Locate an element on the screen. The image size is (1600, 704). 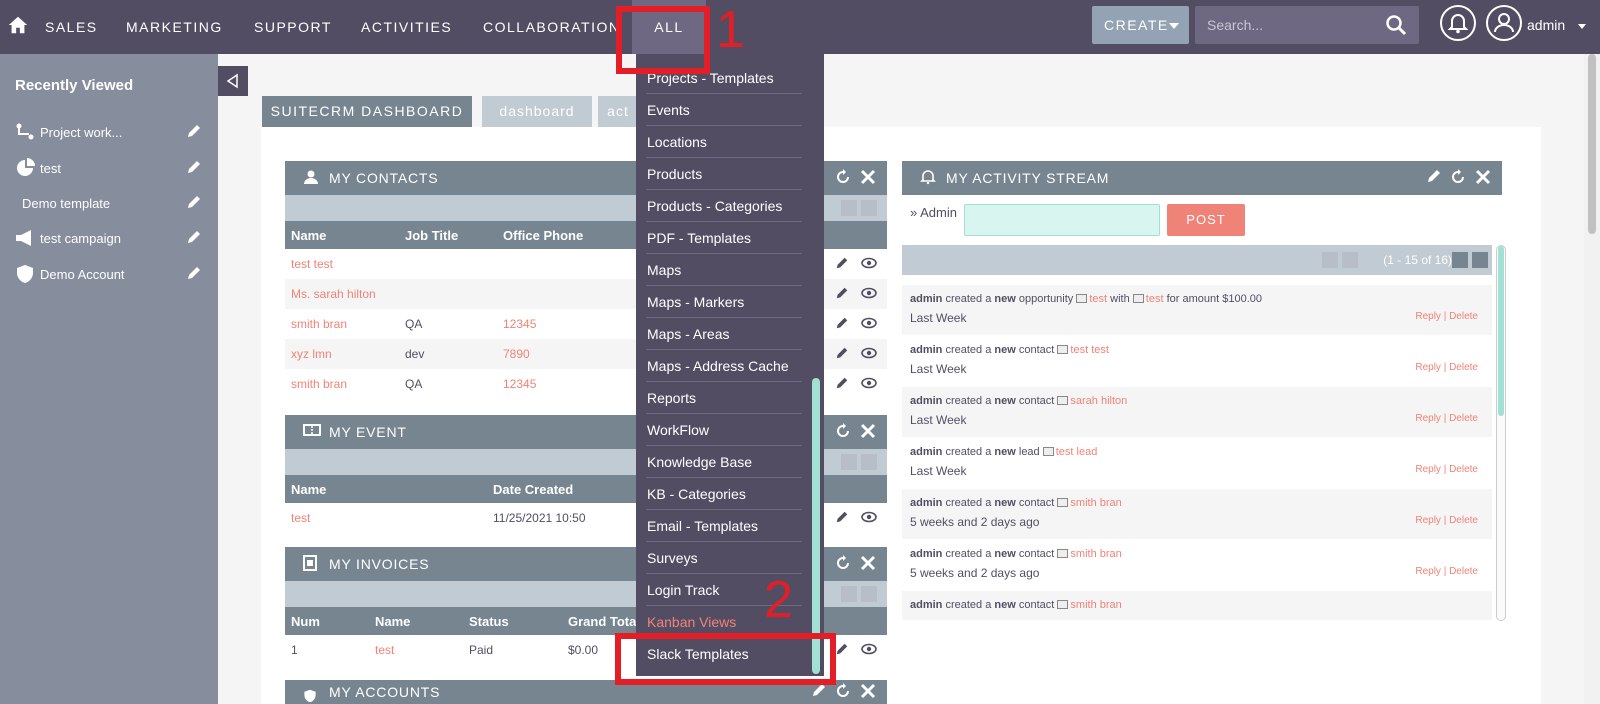
nav-marketing: MARKETING is located at coordinates (174, 27).